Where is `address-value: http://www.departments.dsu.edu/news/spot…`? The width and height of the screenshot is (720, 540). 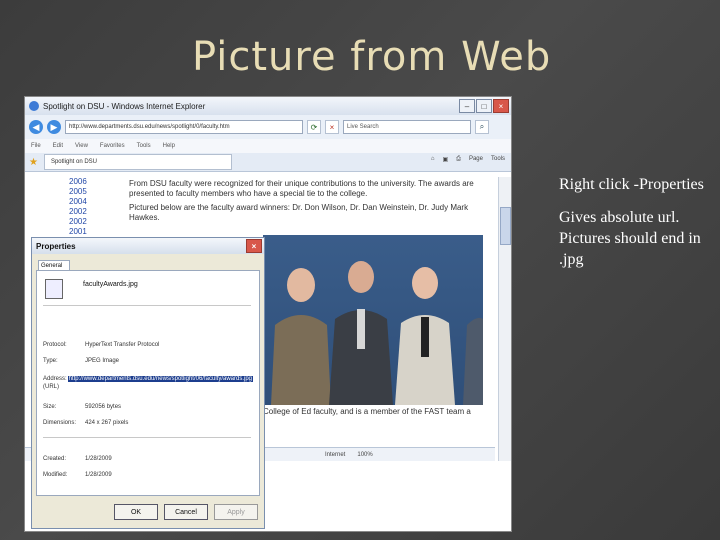 address-value: http://www.departments.dsu.edu/news/spot… is located at coordinates (160, 379).